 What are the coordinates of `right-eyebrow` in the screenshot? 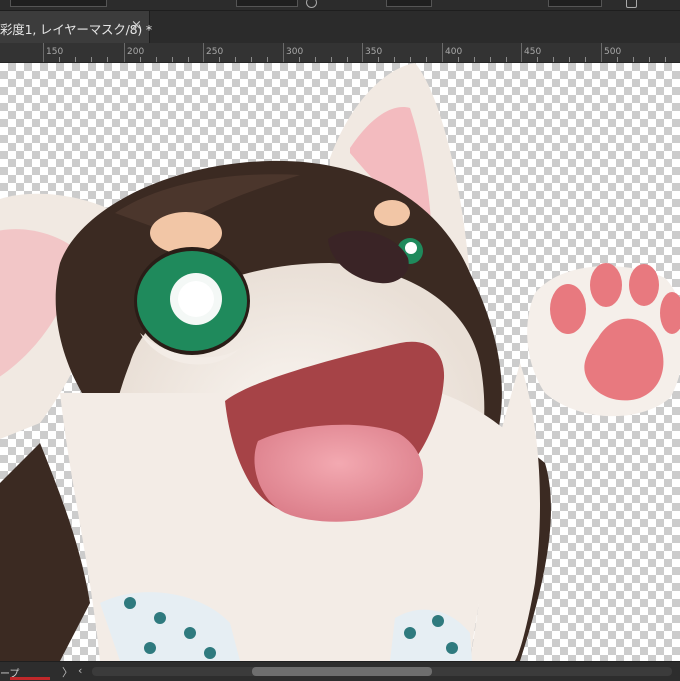 It's located at (392, 213).